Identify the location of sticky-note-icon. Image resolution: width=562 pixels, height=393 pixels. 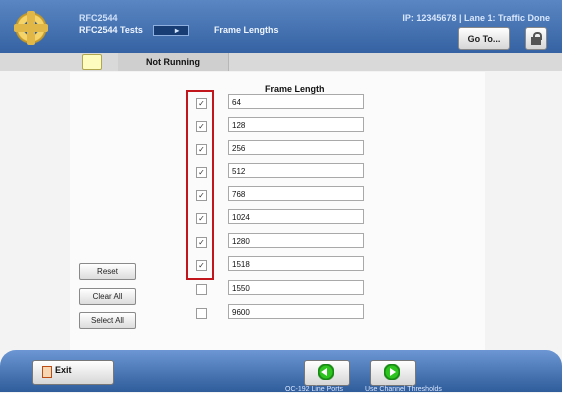
(92, 62).